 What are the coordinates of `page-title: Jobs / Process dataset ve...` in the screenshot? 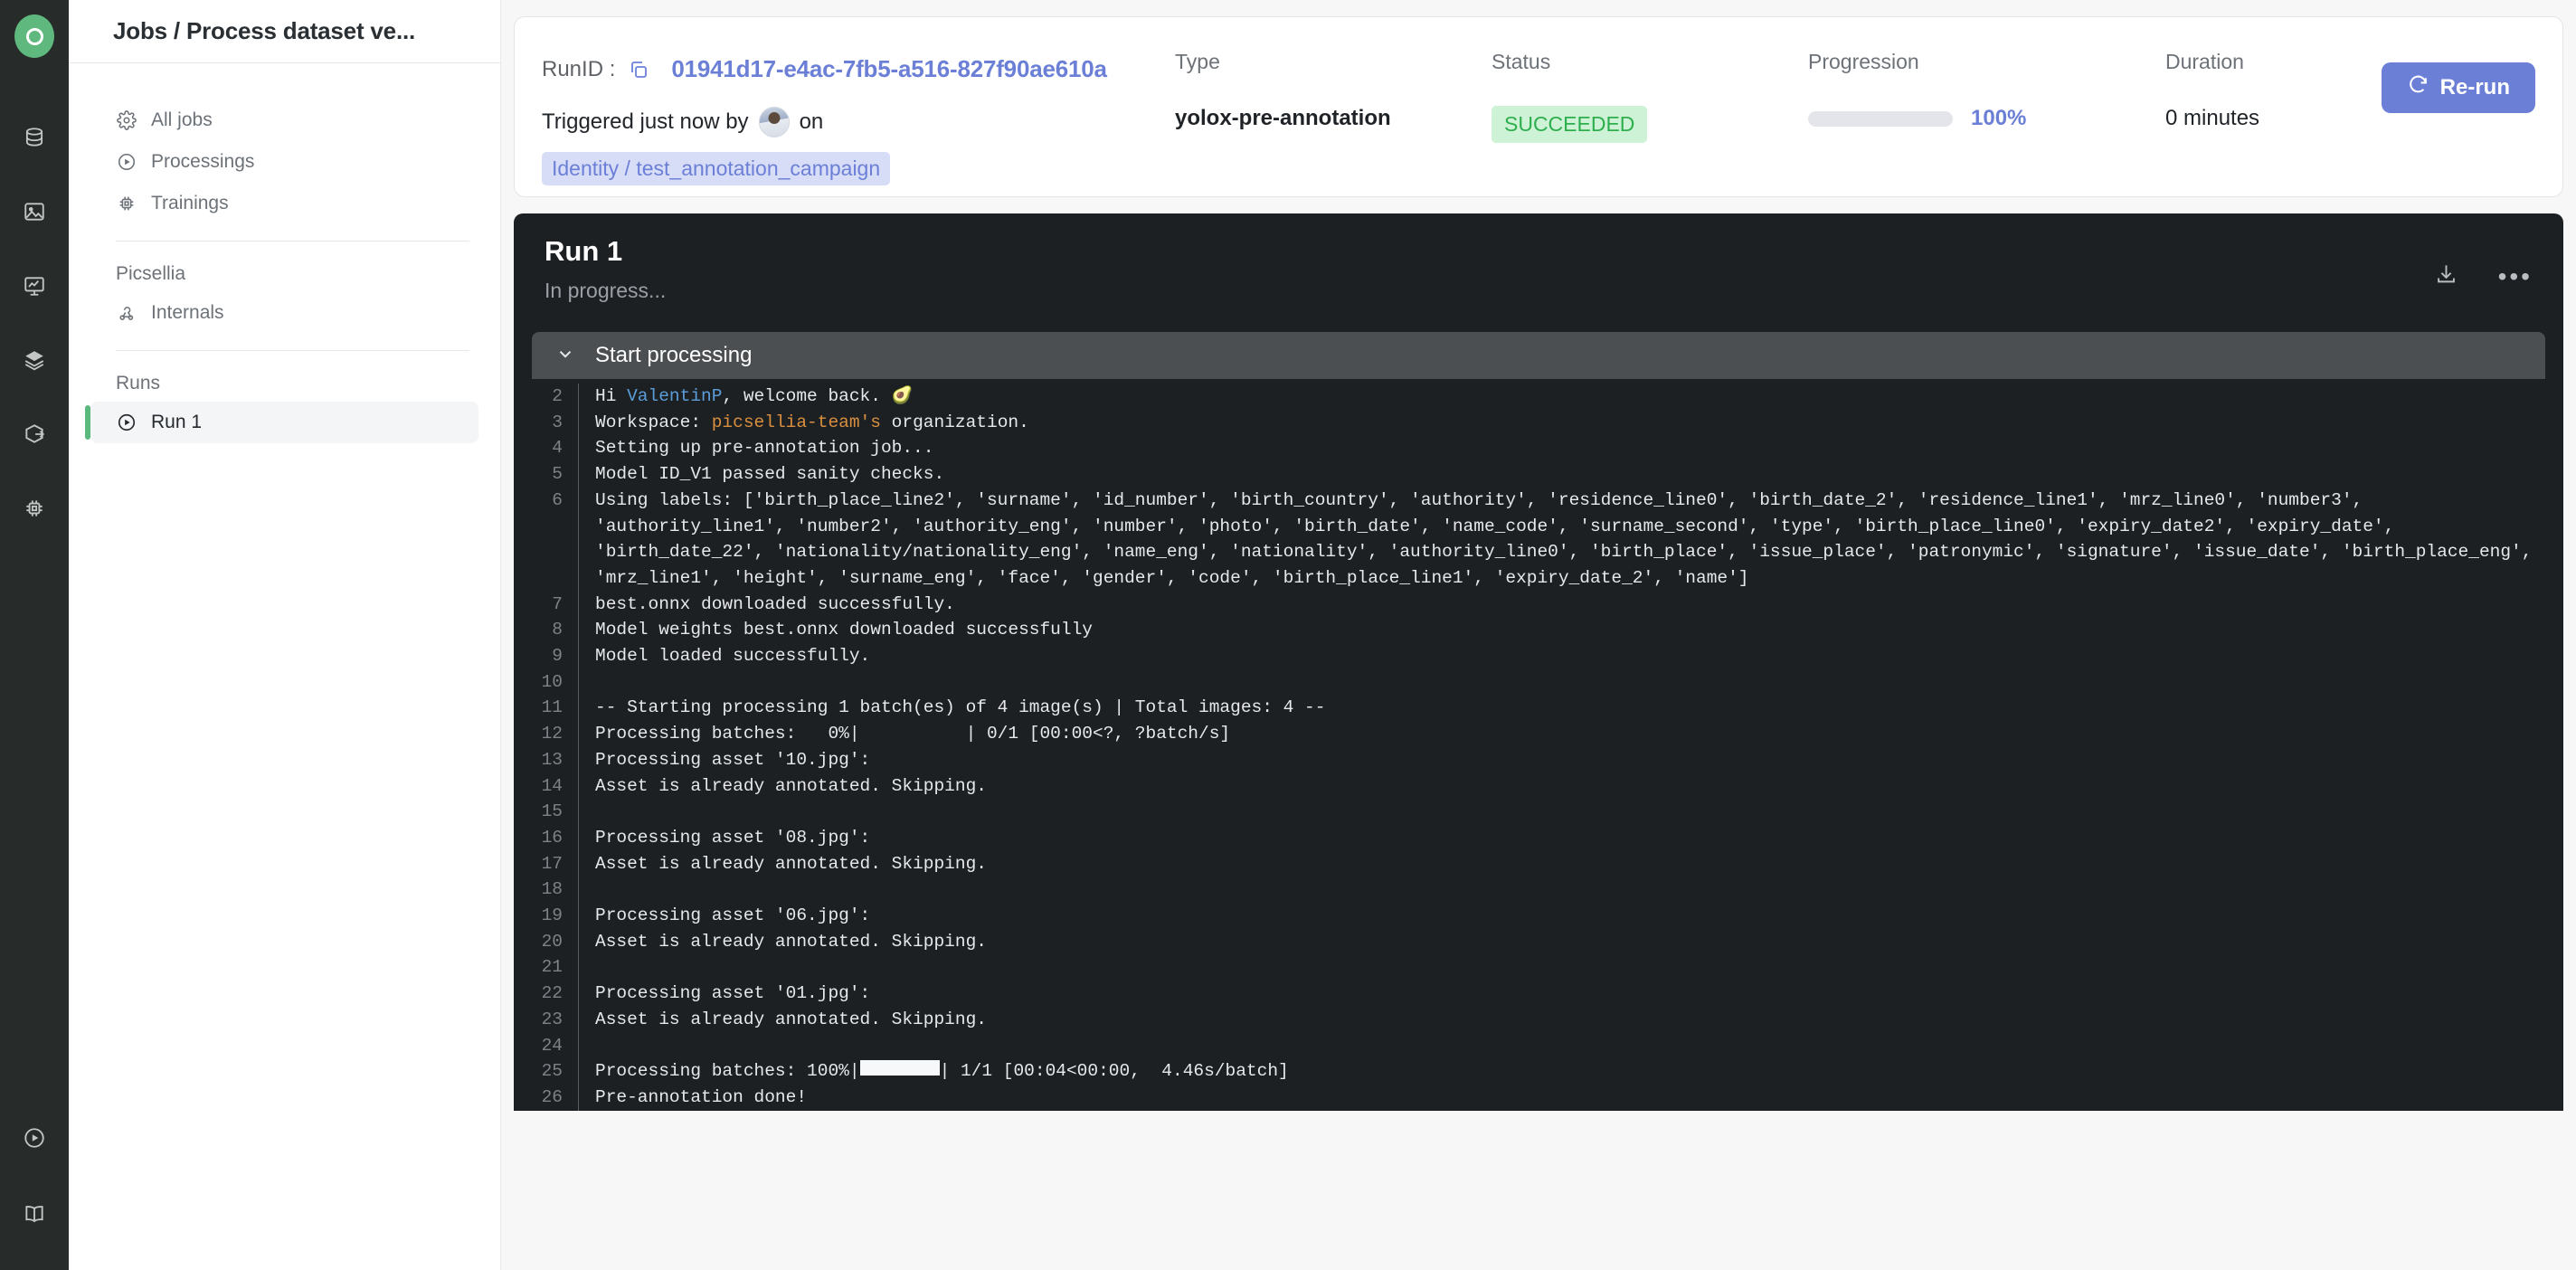 It's located at (264, 30).